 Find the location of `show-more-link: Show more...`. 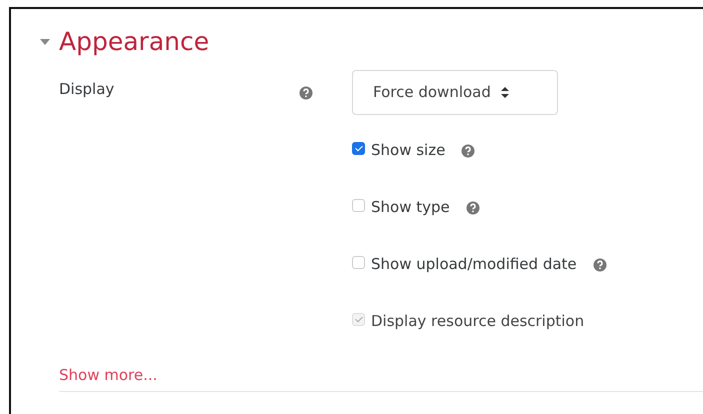

show-more-link: Show more... is located at coordinates (108, 375).